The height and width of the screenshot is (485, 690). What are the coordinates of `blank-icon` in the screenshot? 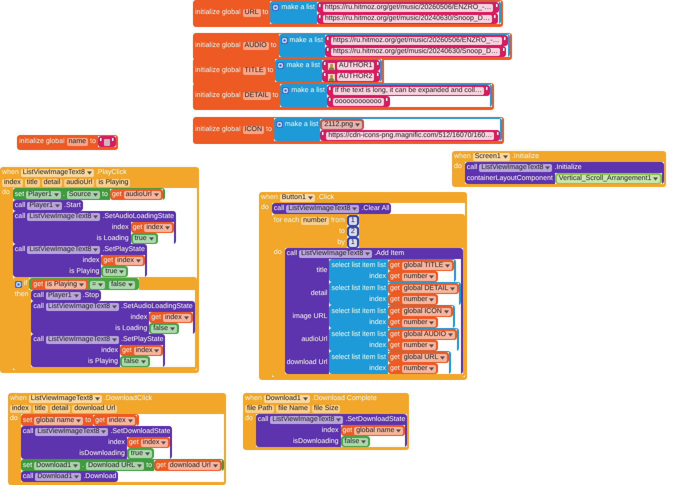 It's located at (107, 142).